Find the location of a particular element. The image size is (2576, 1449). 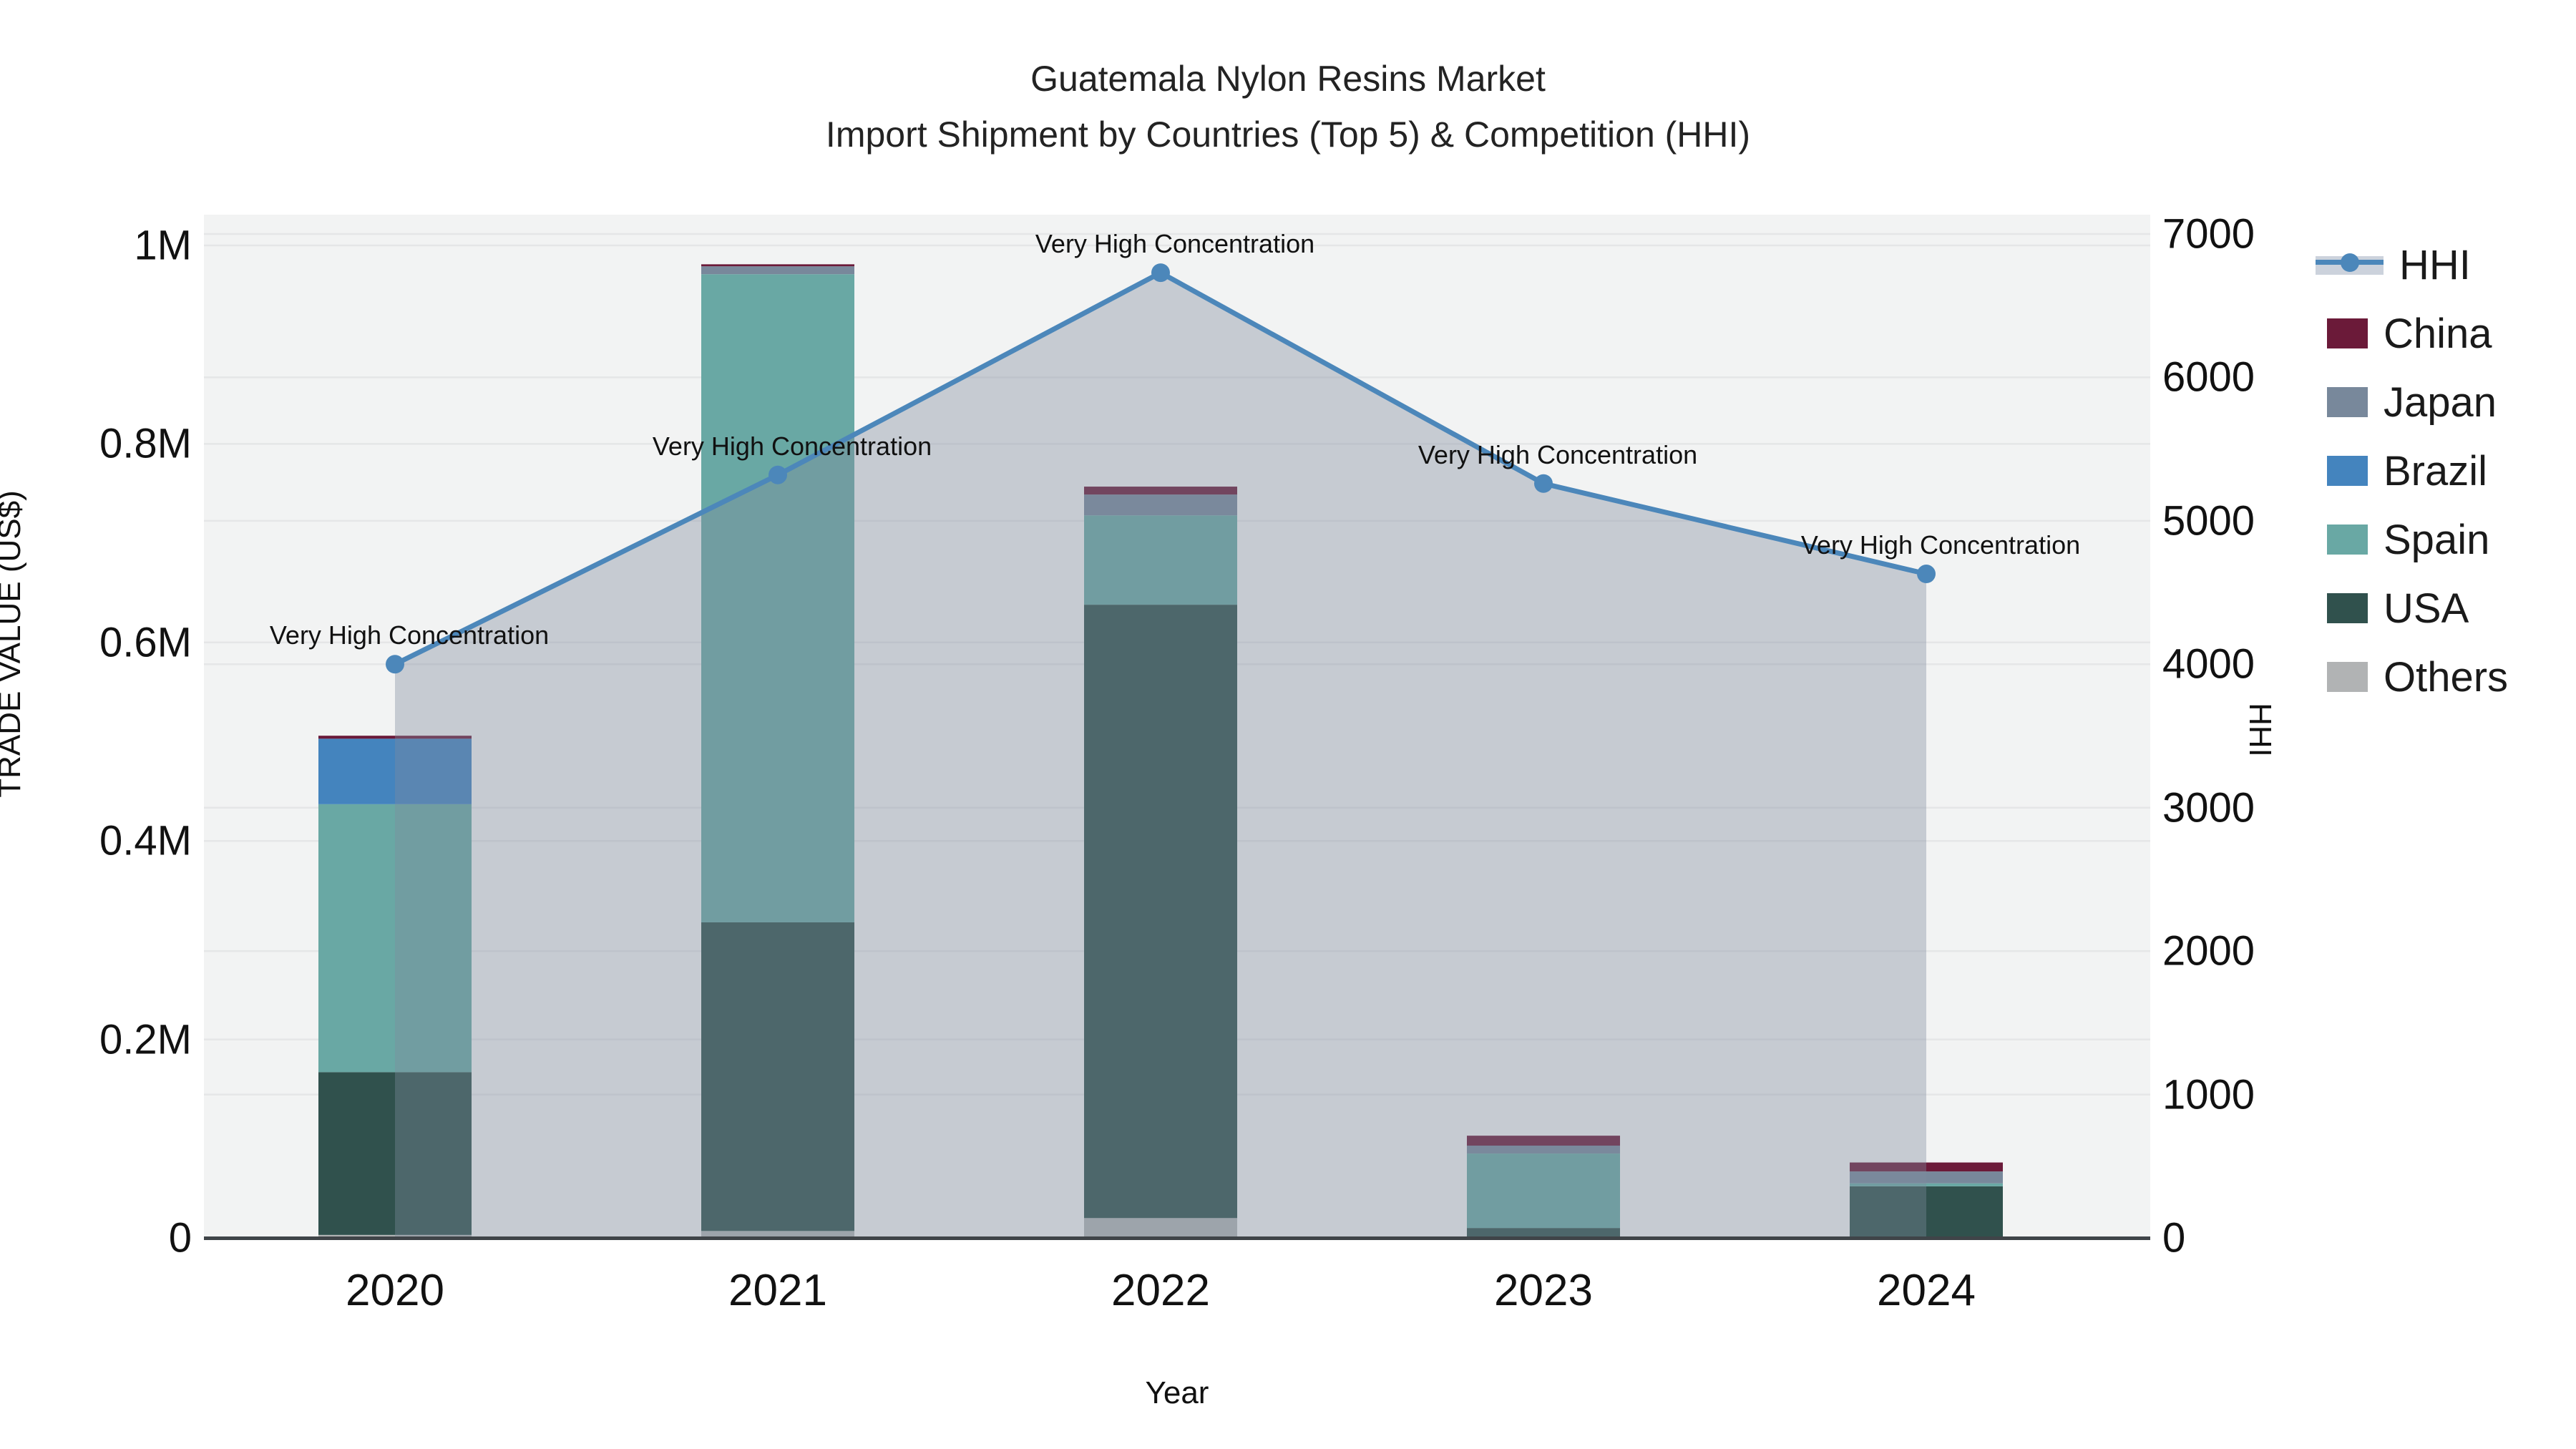

legend-item-china: China is located at coordinates (2412, 333).